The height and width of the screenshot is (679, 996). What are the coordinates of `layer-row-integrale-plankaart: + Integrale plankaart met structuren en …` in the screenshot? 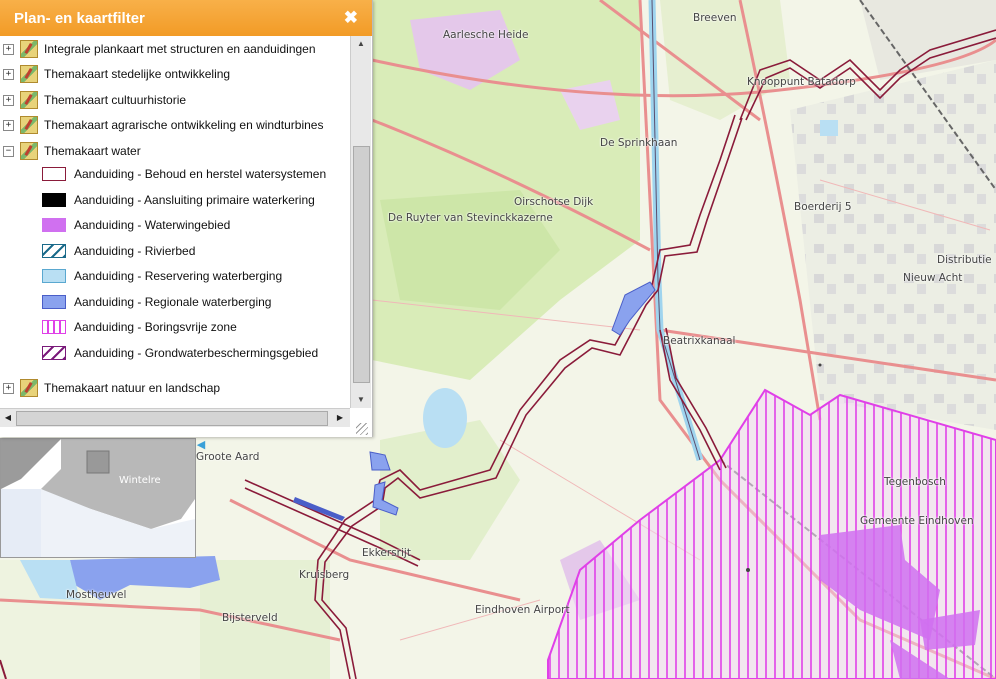 It's located at (158, 49).